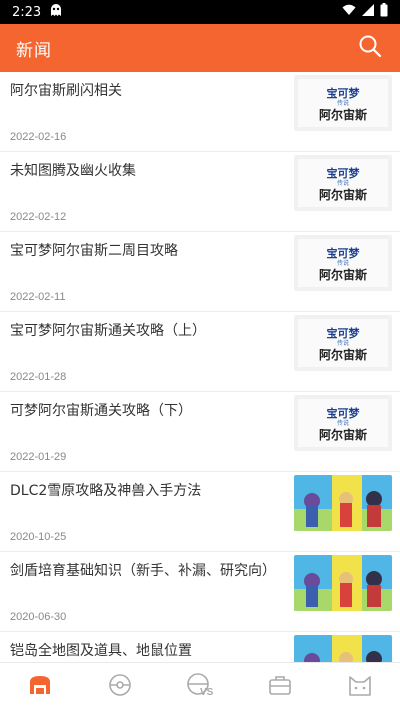 The height and width of the screenshot is (711, 400). Describe the element at coordinates (200, 592) in the screenshot. I see `news-item: 剑盾培育基础知识（新手、补漏、研究向） 2020-06-30` at that location.